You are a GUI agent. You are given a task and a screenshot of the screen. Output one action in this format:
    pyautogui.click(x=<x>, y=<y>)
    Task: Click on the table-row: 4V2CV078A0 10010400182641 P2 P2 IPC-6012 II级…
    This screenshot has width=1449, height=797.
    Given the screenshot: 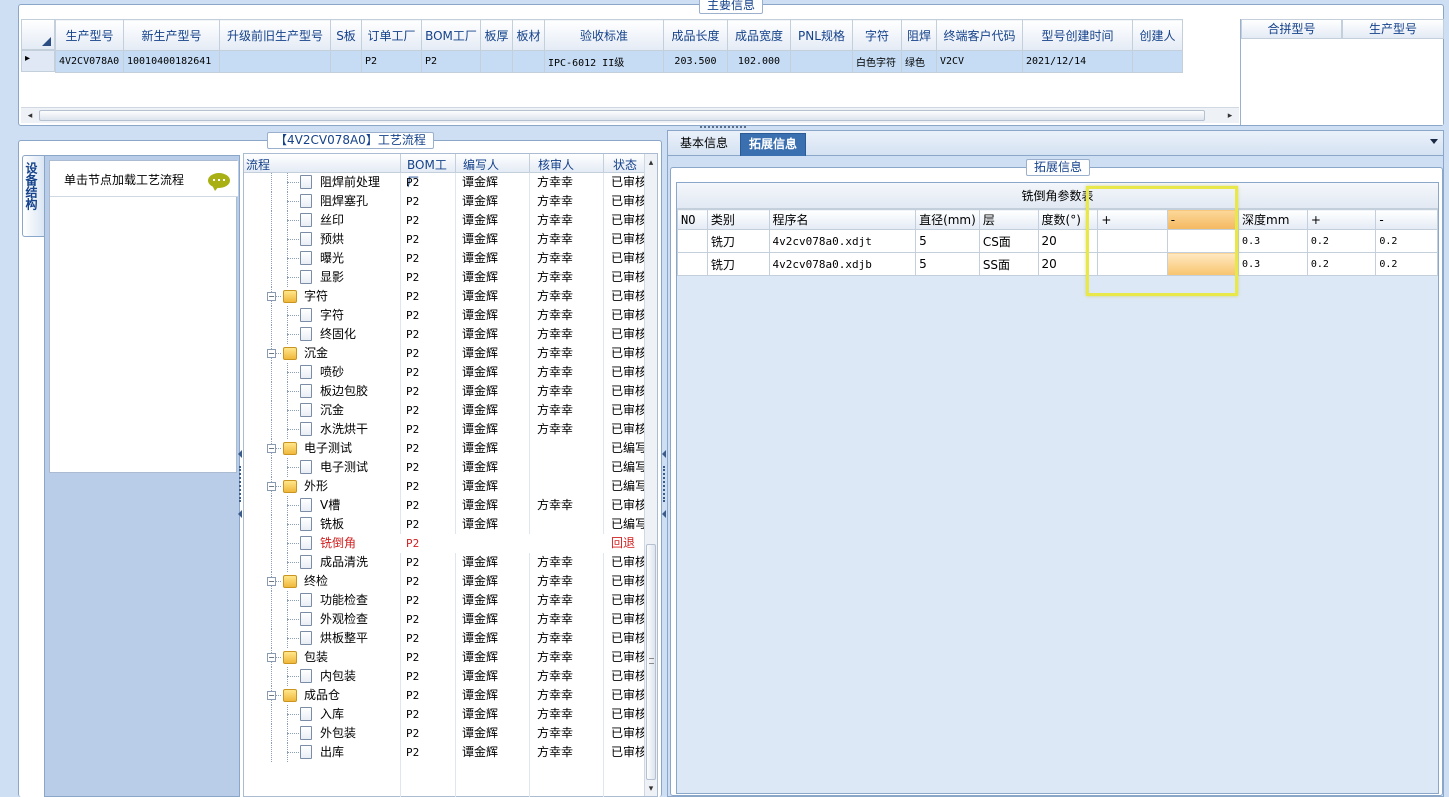 What is the action you would take?
    pyautogui.click(x=619, y=61)
    